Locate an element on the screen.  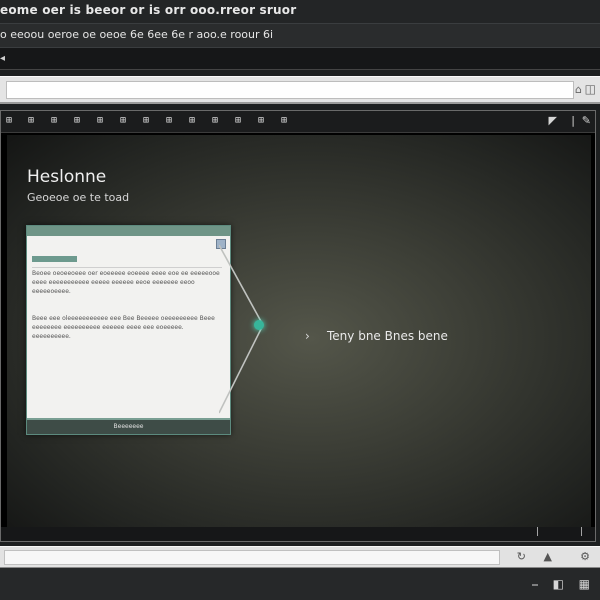
slide-subtitle: Geoeoe oe te toad is located at coordinates (78, 197).